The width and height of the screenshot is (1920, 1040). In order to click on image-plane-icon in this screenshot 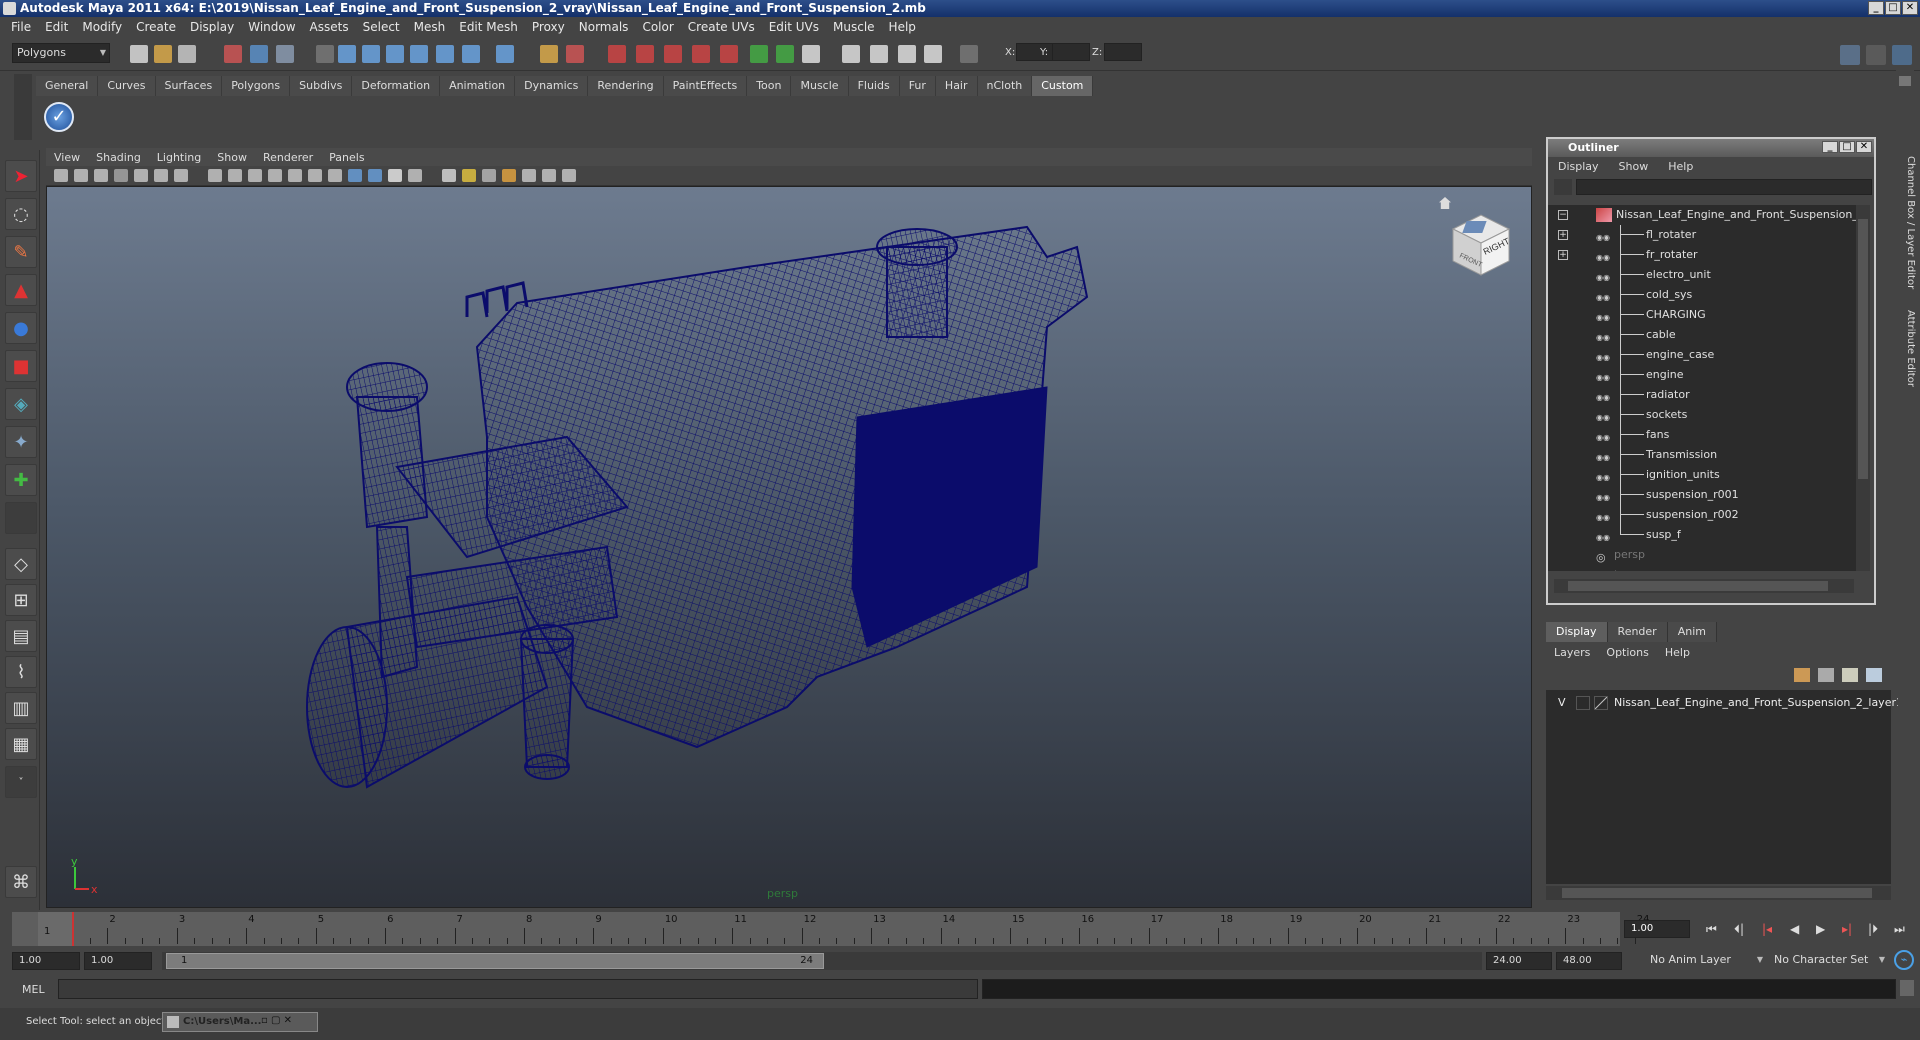, I will do `click(879, 54)`.